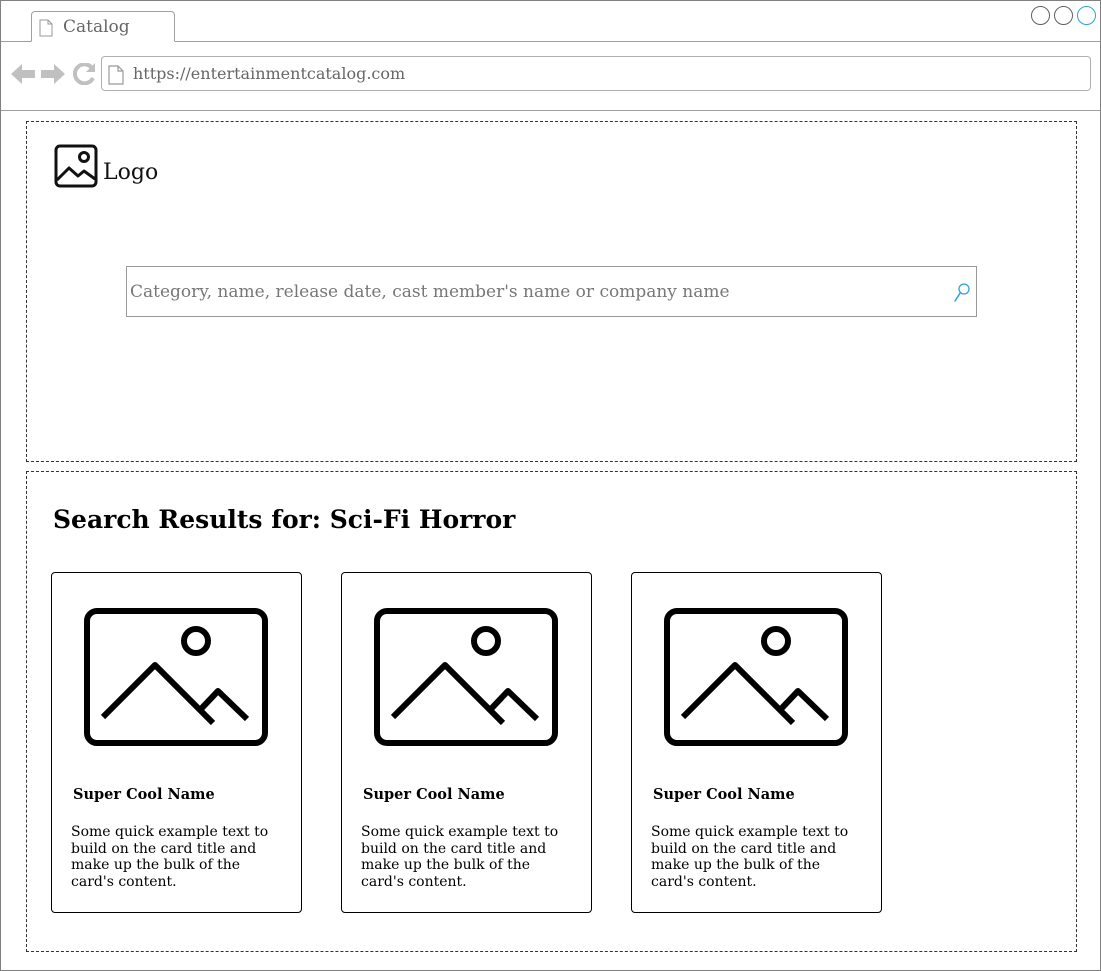 The image size is (1101, 971). Describe the element at coordinates (596, 73) in the screenshot. I see `address-bar: https://entertainmentcatalog.com` at that location.